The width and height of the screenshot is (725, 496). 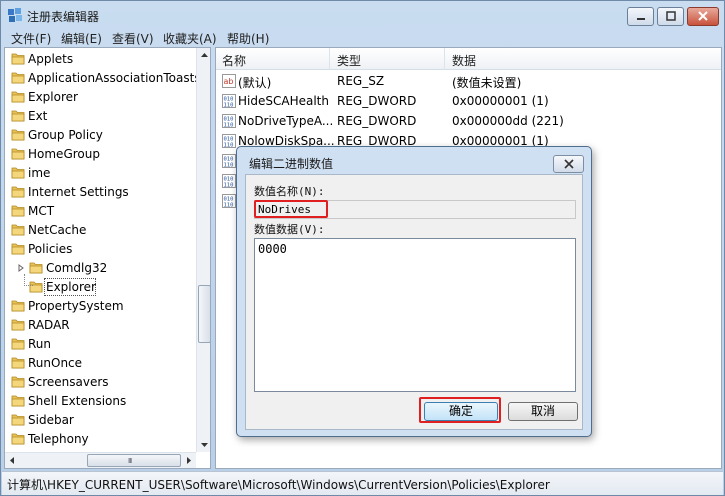 I want to click on scroll-left-icon, so click(x=12, y=460).